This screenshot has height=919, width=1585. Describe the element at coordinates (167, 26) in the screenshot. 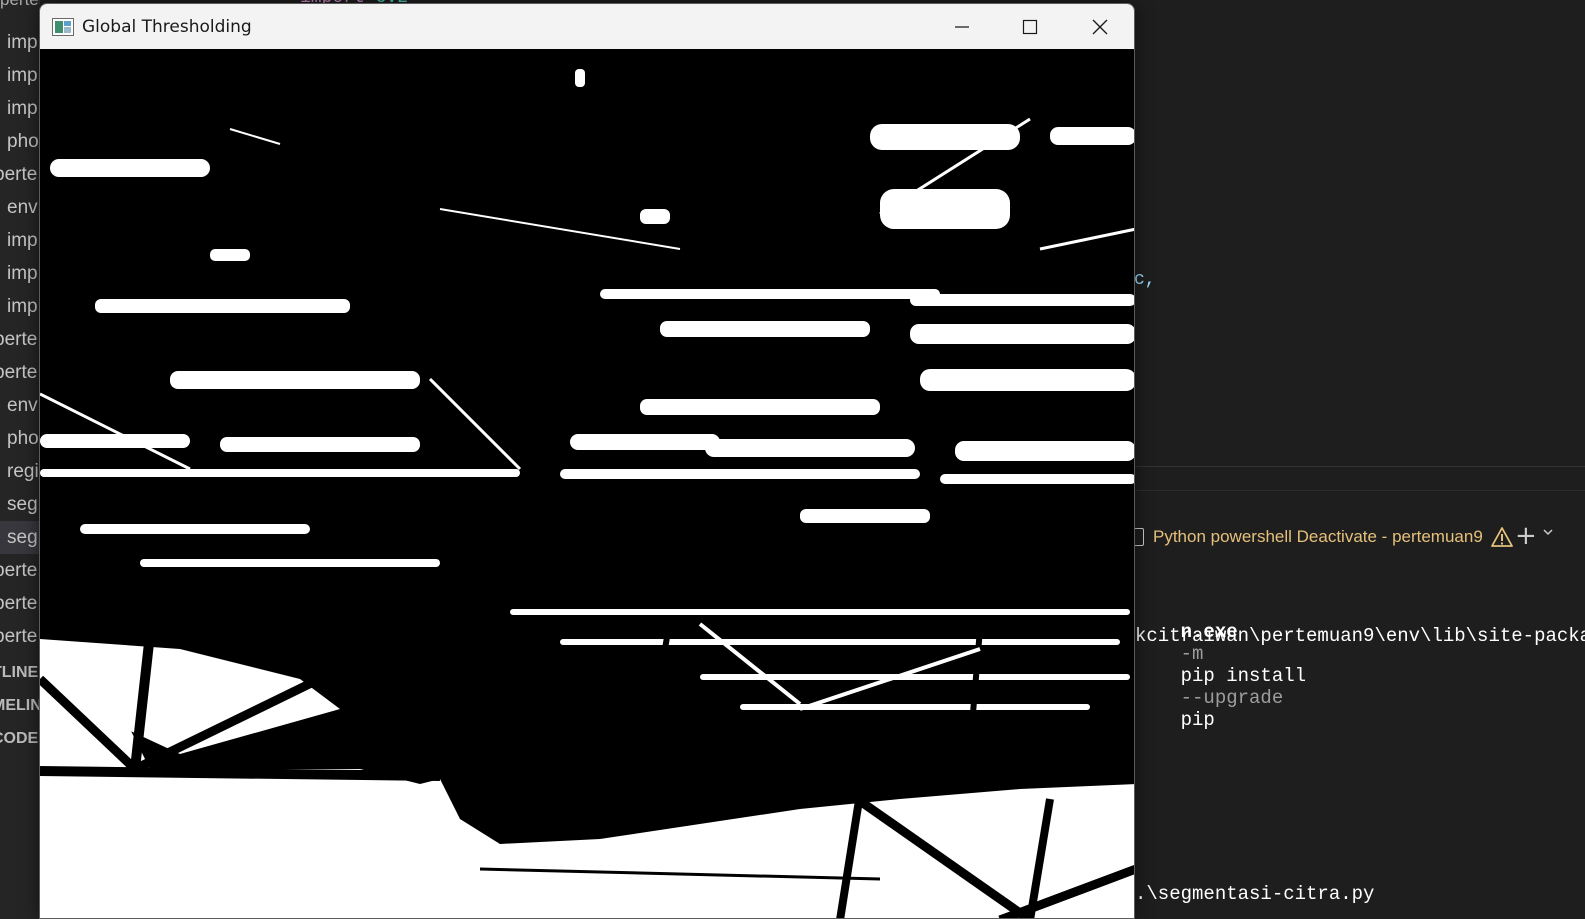

I see `window-title: Global Thresholding` at that location.